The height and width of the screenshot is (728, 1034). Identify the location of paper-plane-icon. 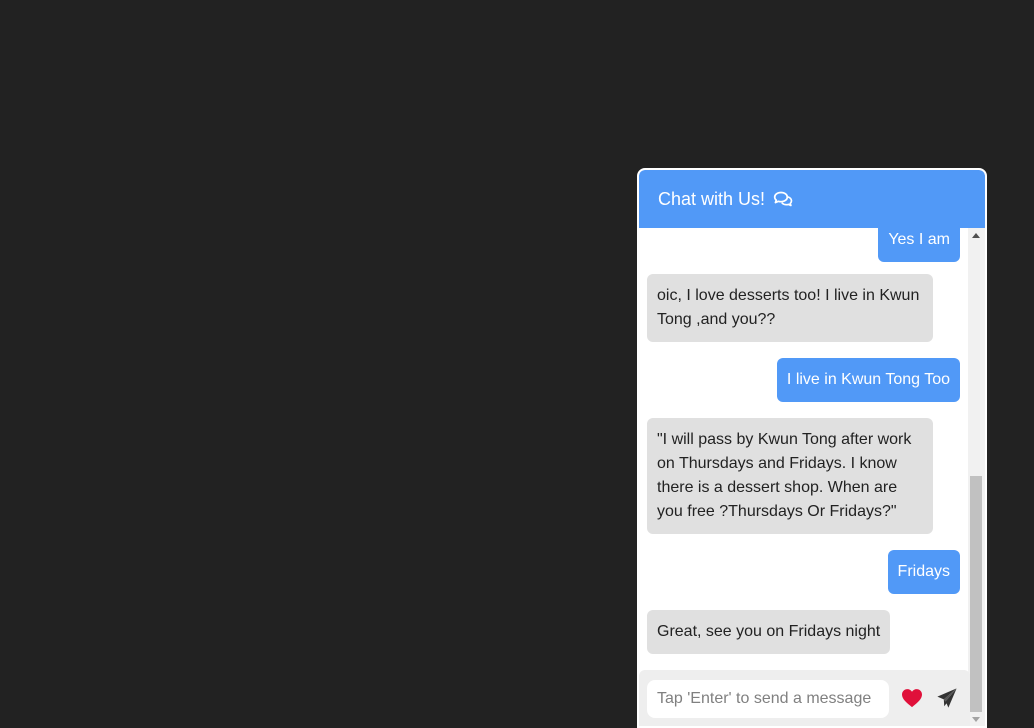
(947, 700).